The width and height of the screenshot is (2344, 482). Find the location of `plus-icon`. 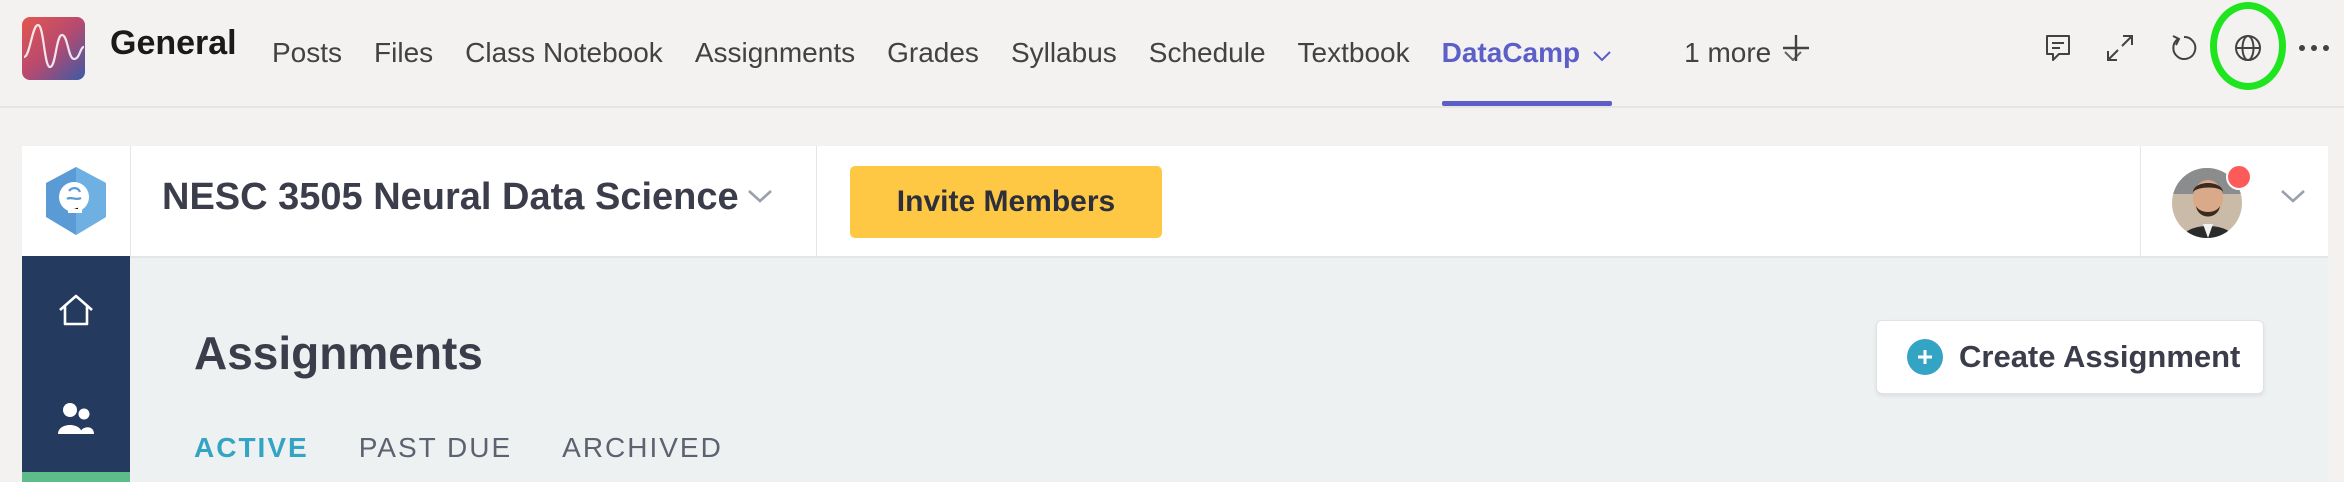

plus-icon is located at coordinates (1796, 48).